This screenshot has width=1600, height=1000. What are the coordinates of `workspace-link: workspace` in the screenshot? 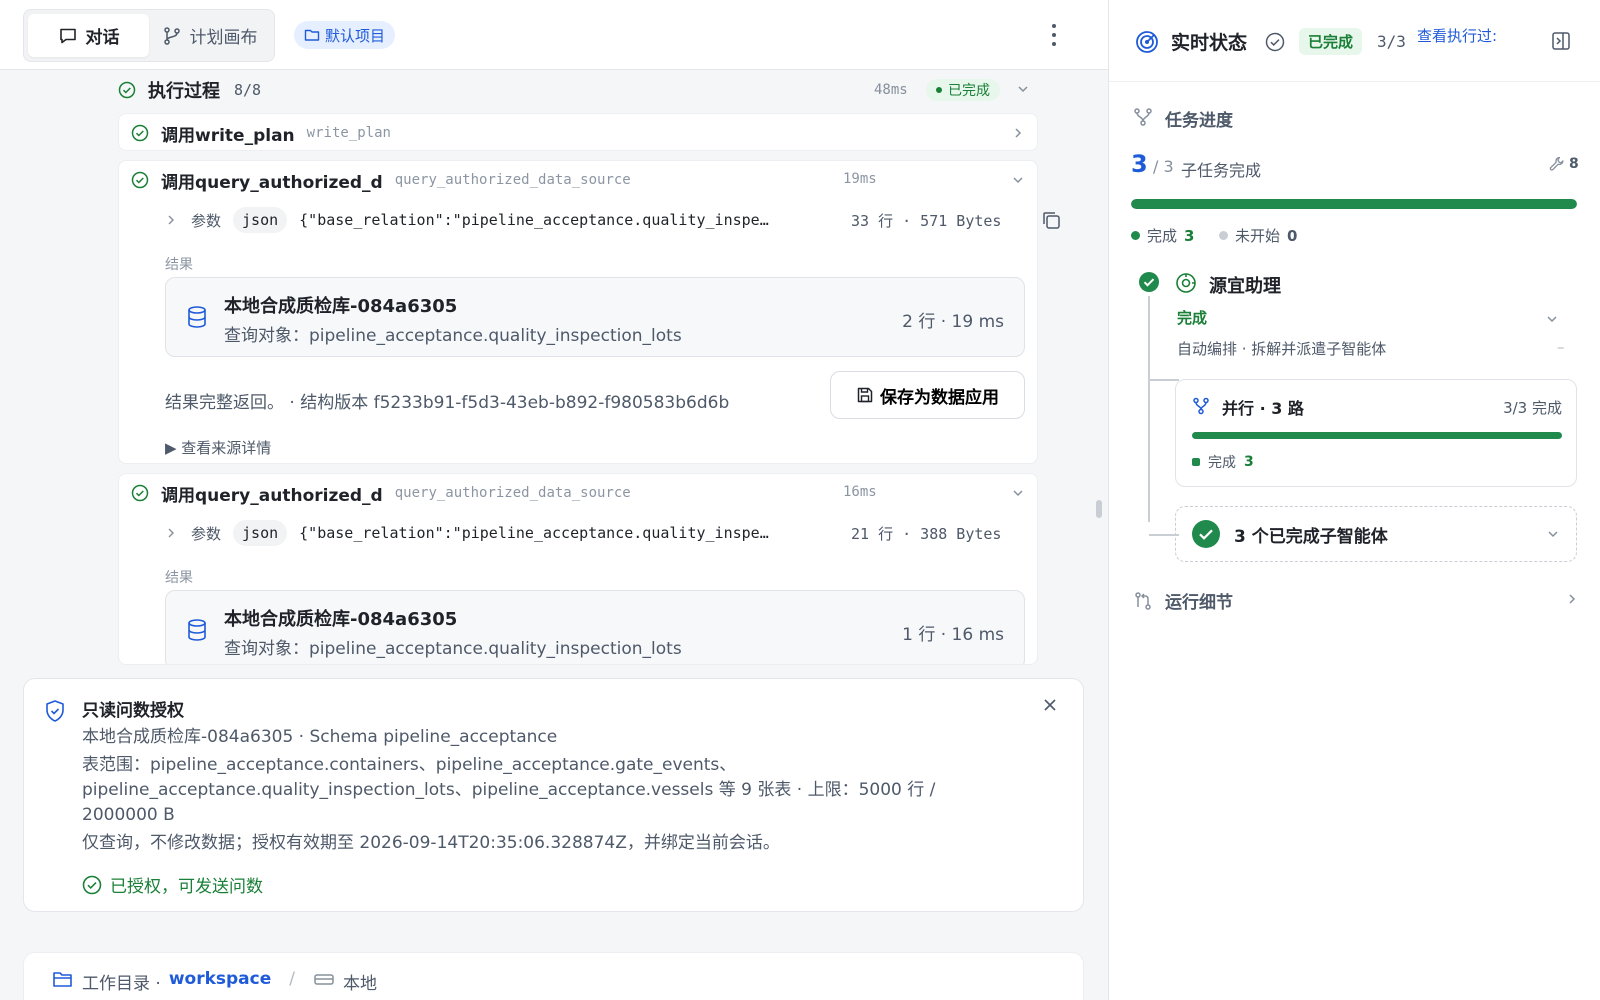 It's located at (220, 979).